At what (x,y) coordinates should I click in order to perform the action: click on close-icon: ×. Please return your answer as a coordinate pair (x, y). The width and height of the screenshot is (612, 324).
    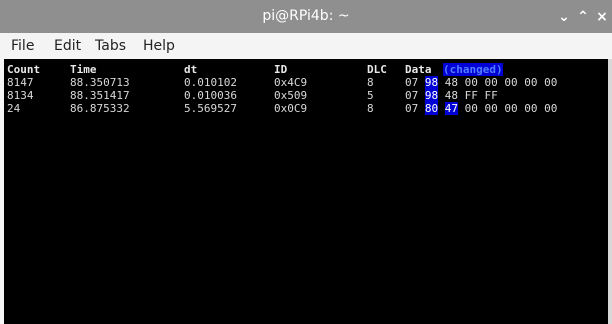
    Looking at the image, I should click on (602, 17).